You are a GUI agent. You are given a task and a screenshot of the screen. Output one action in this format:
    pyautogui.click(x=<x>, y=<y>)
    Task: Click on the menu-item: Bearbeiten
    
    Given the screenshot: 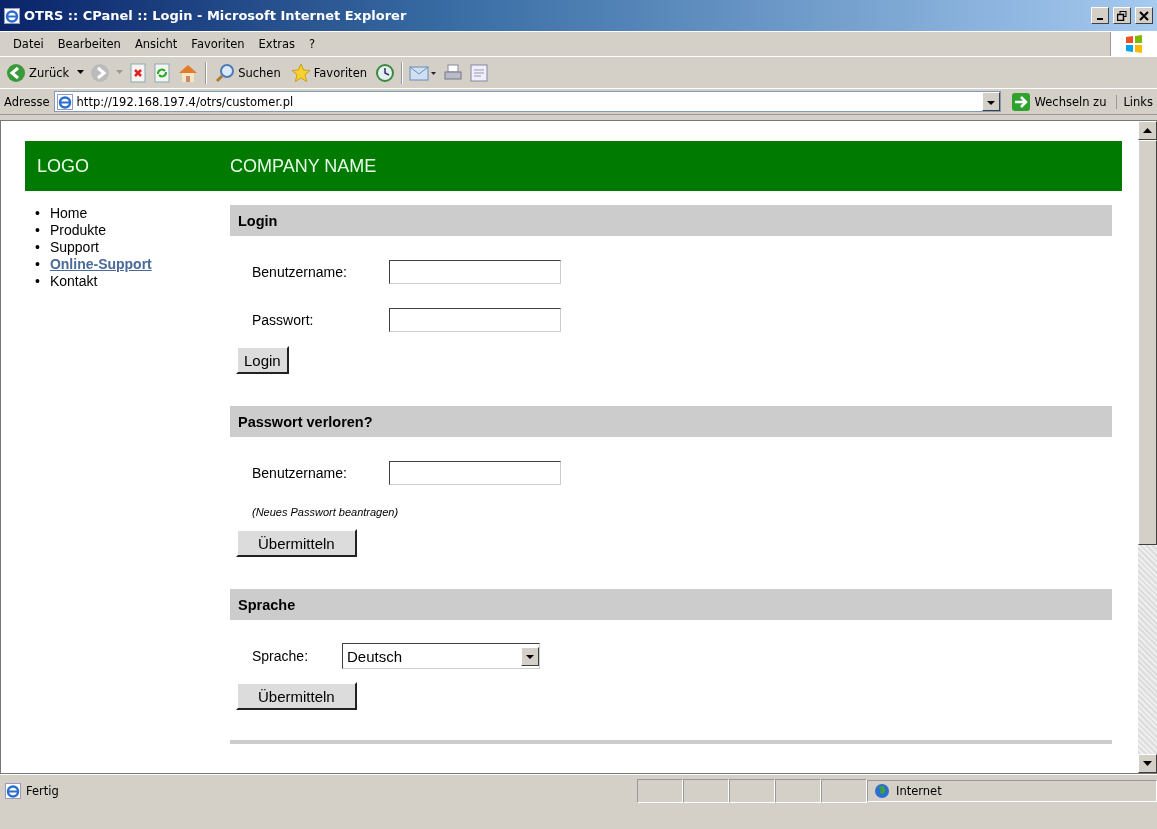 What is the action you would take?
    pyautogui.click(x=89, y=44)
    